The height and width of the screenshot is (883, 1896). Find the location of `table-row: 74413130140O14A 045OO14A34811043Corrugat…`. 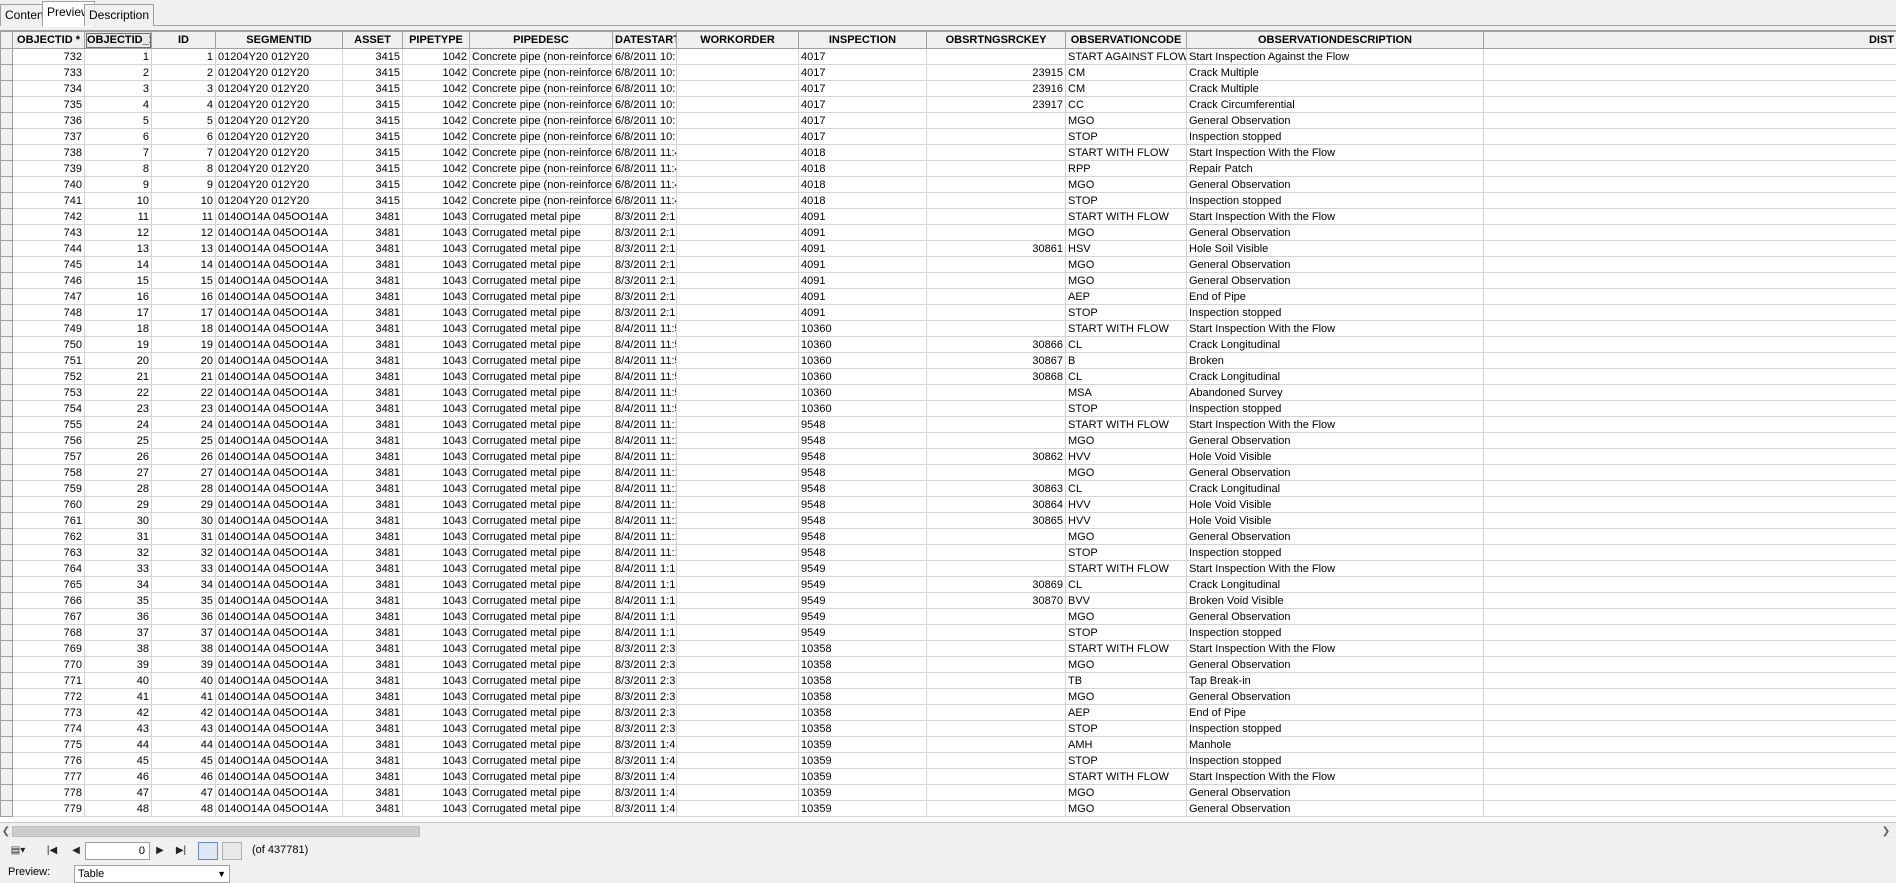

table-row: 74413130140O14A 045OO14A34811043Corrugat… is located at coordinates (948, 249).